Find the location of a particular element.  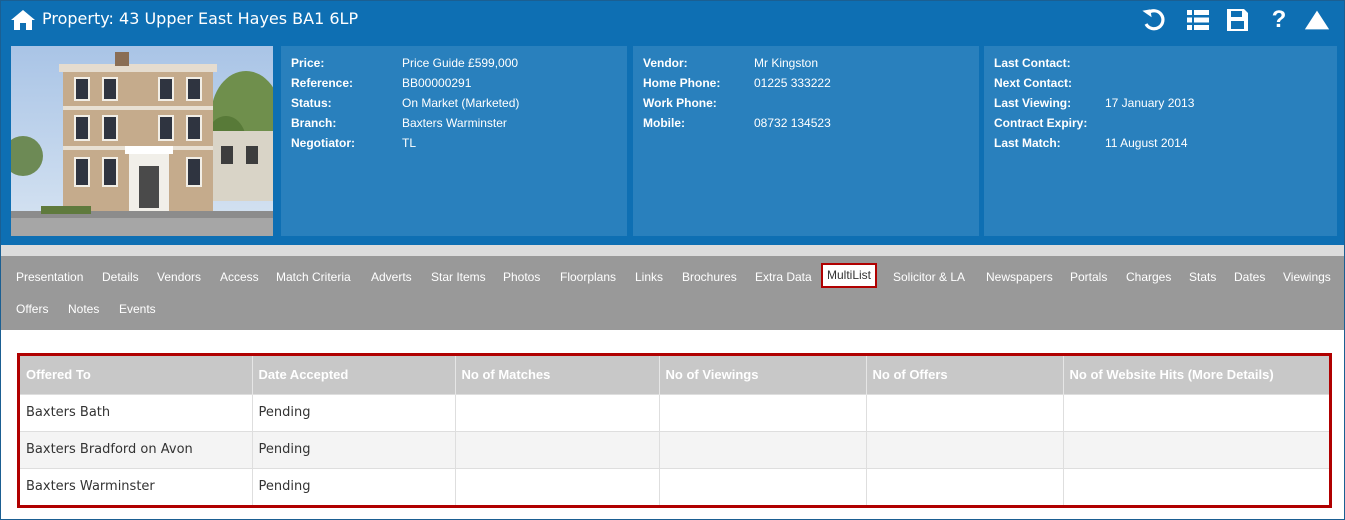

mobile-label: Mobile: is located at coordinates (664, 123).